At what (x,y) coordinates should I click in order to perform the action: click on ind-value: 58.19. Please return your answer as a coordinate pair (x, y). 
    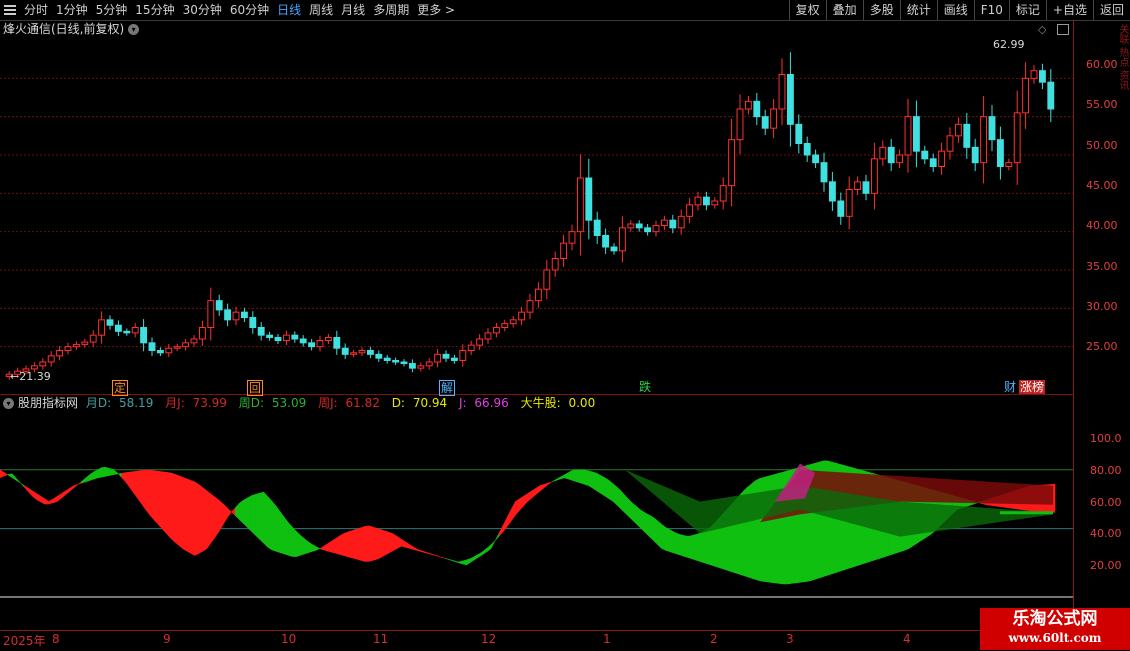
    Looking at the image, I should click on (136, 403).